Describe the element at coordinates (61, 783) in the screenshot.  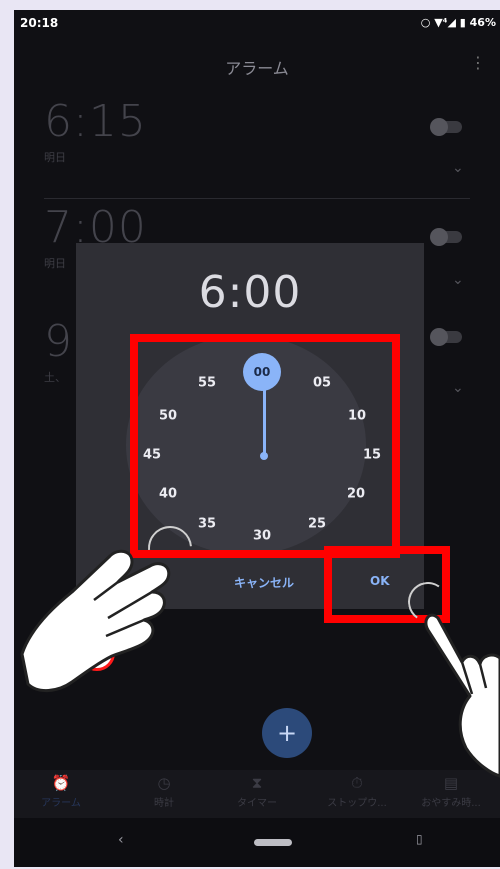
I see `alarm-icon: ⏰` at that location.